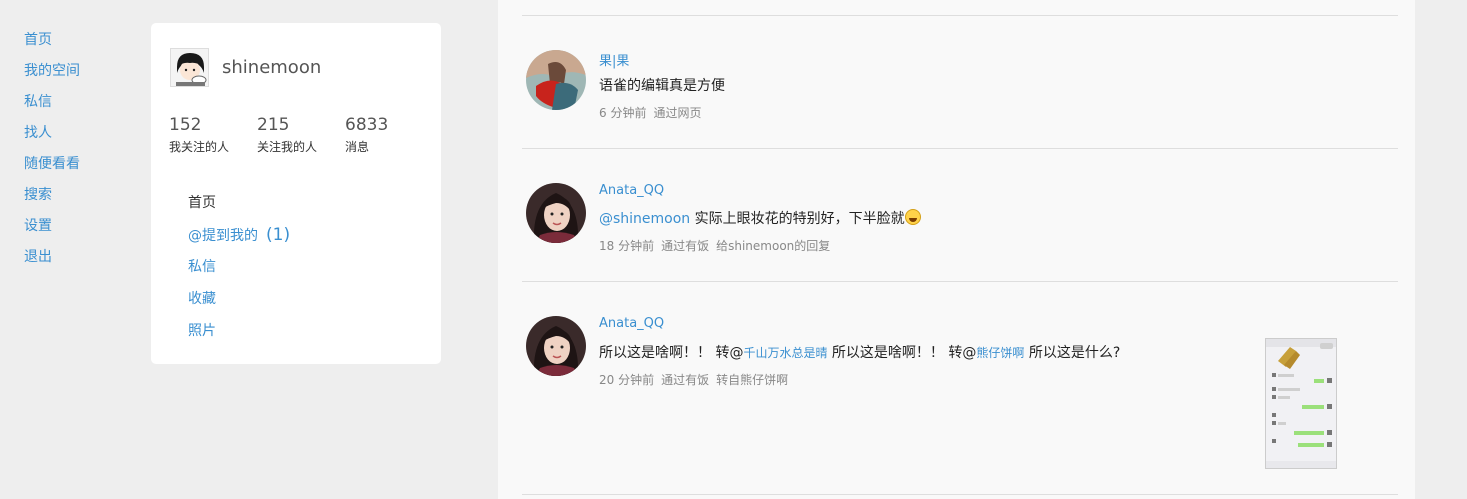 This screenshot has height=499, width=1467. I want to click on mention-link: @shinemoon, so click(644, 219).